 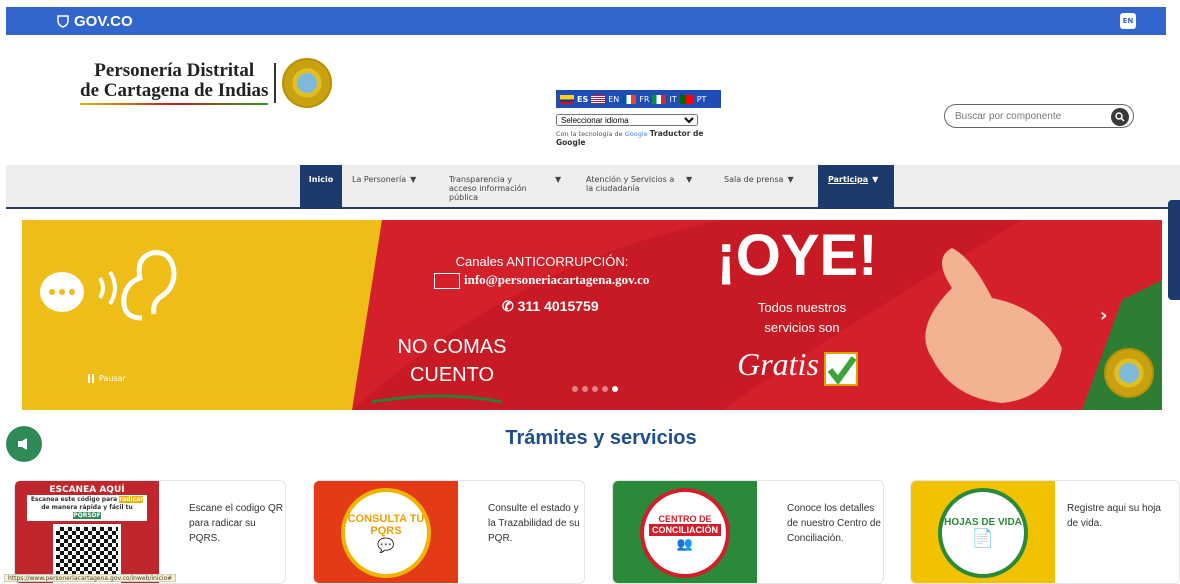 I want to click on gov-co-bar: GOV.CO EN, so click(x=586, y=21).